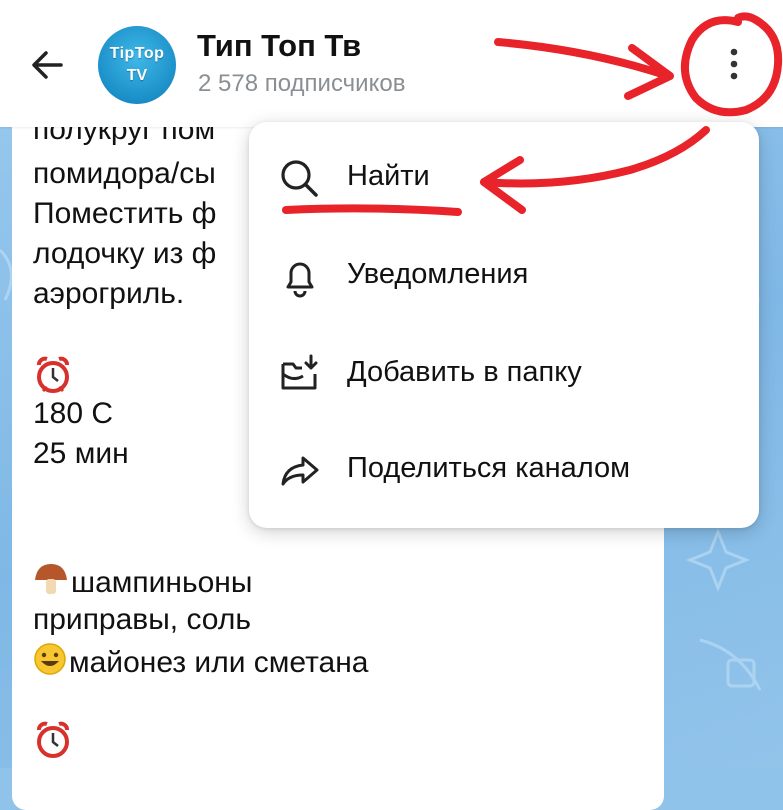 This screenshot has height=810, width=783. Describe the element at coordinates (734, 64) in the screenshot. I see `more-vertical-icon` at that location.